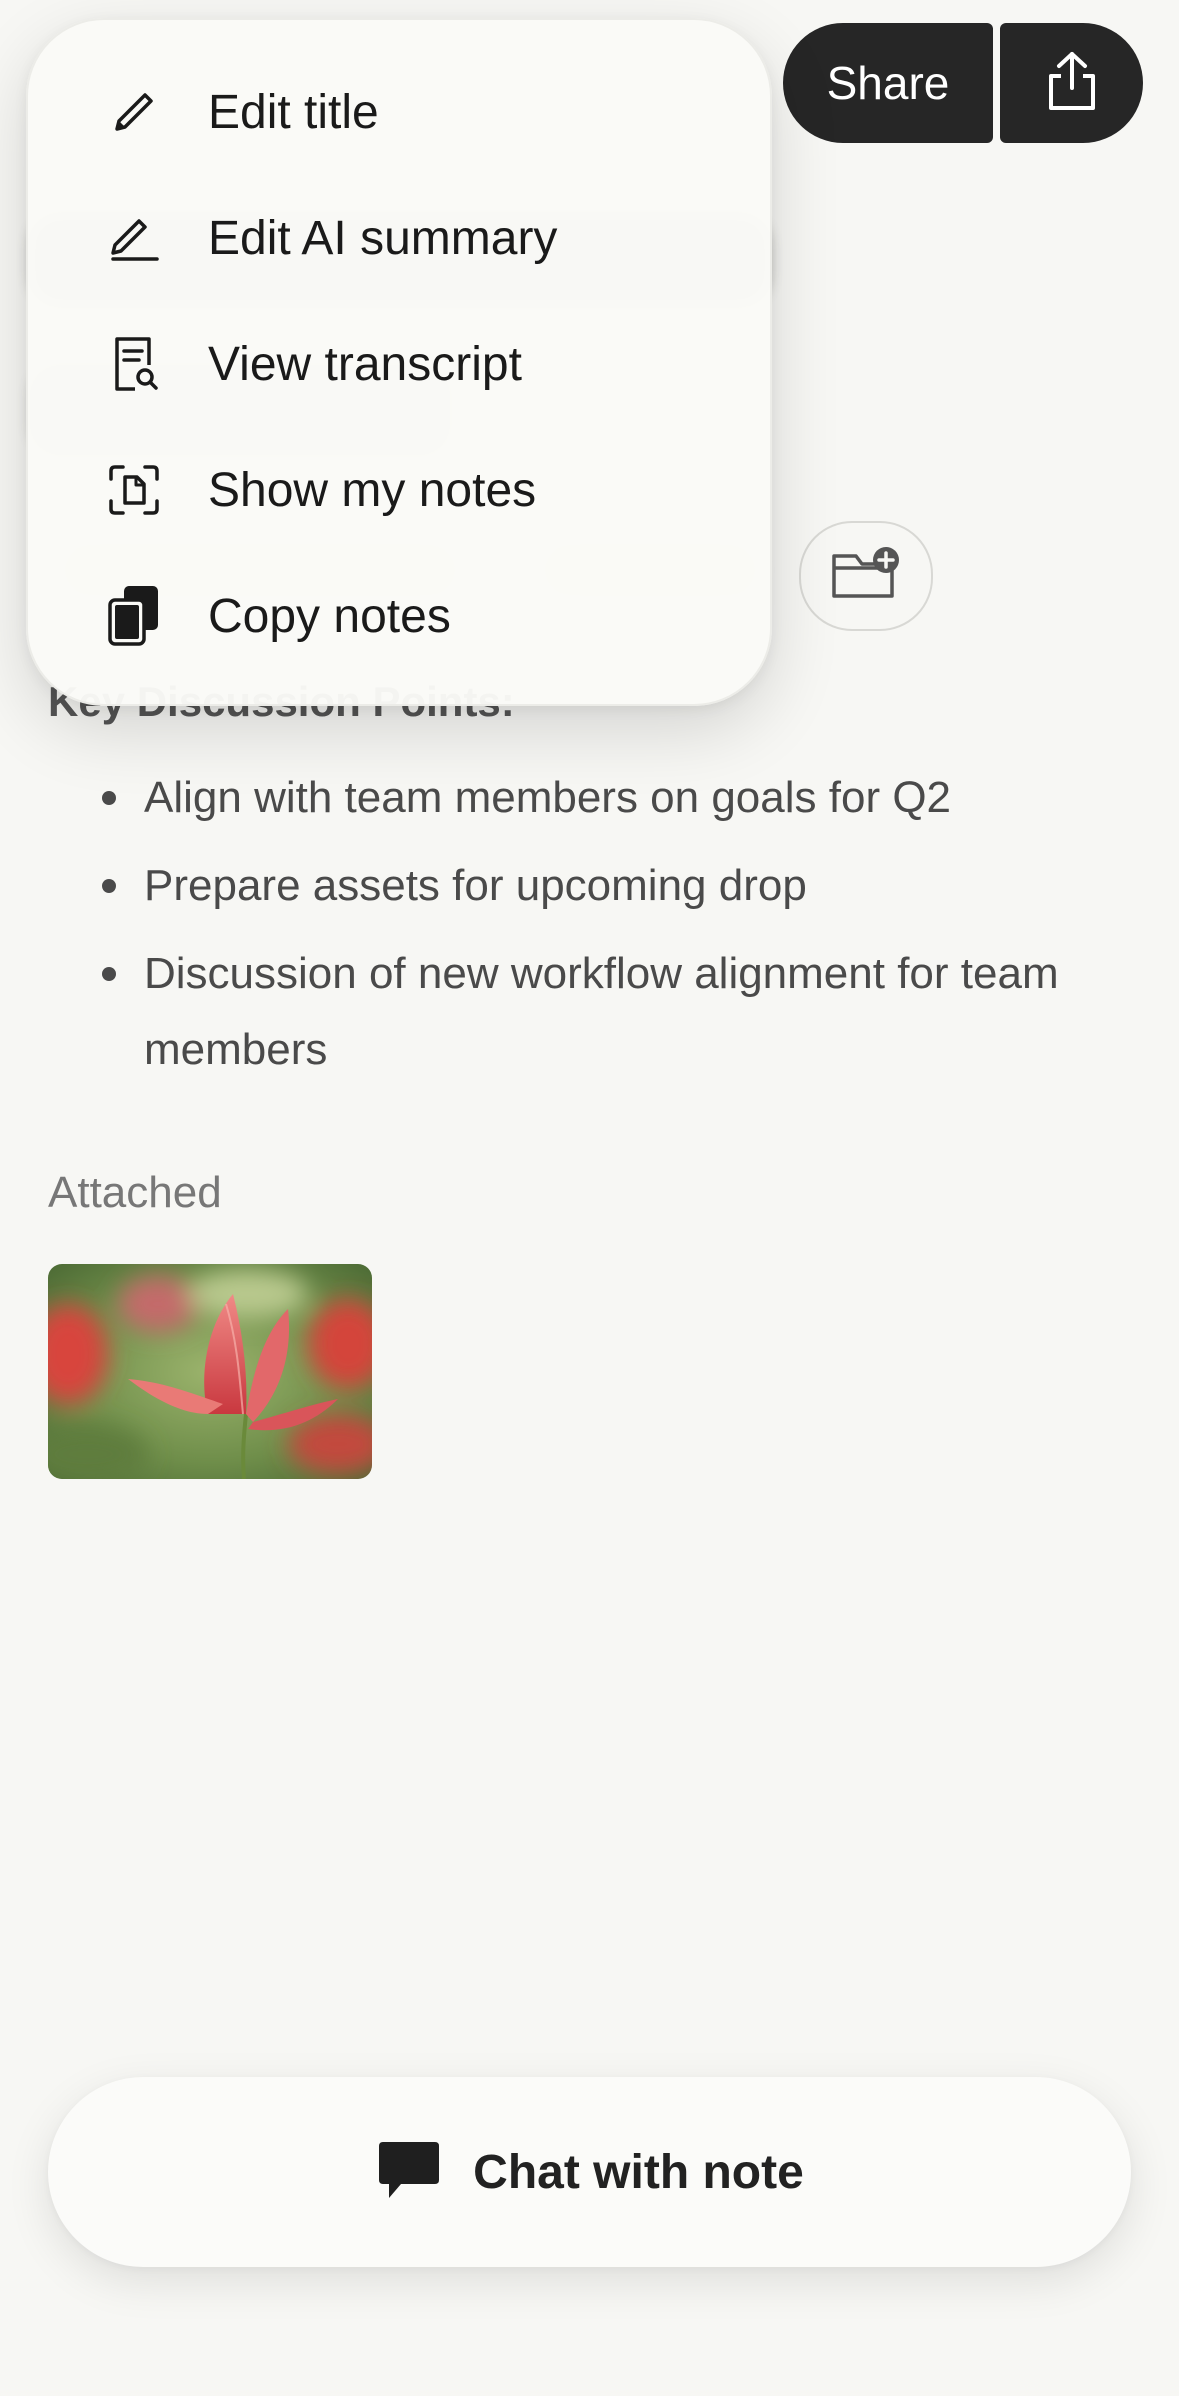  Describe the element at coordinates (365, 364) in the screenshot. I see `menu-item-label: View transcript` at that location.